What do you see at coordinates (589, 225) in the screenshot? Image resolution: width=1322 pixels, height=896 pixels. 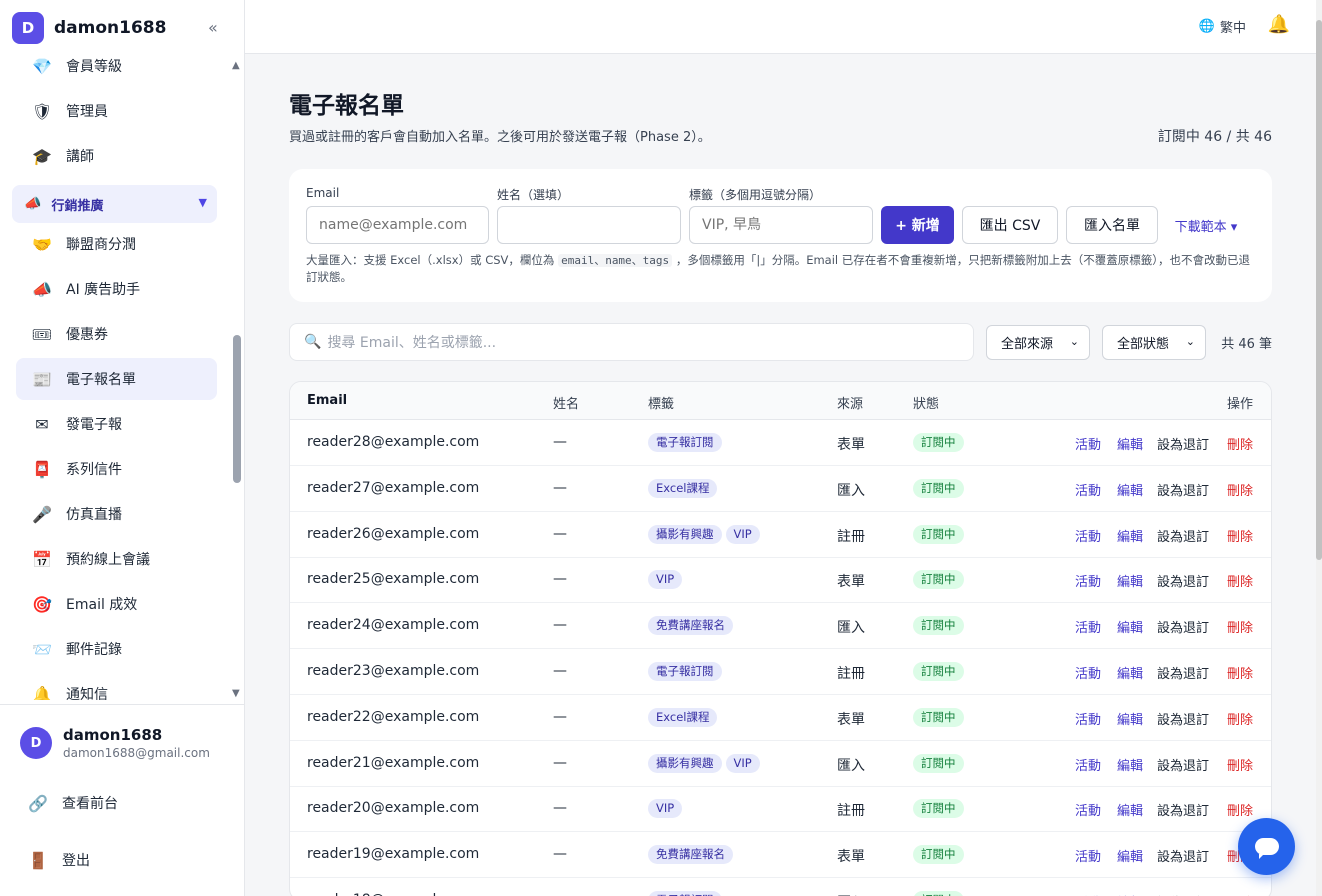 I see `name-field` at bounding box center [589, 225].